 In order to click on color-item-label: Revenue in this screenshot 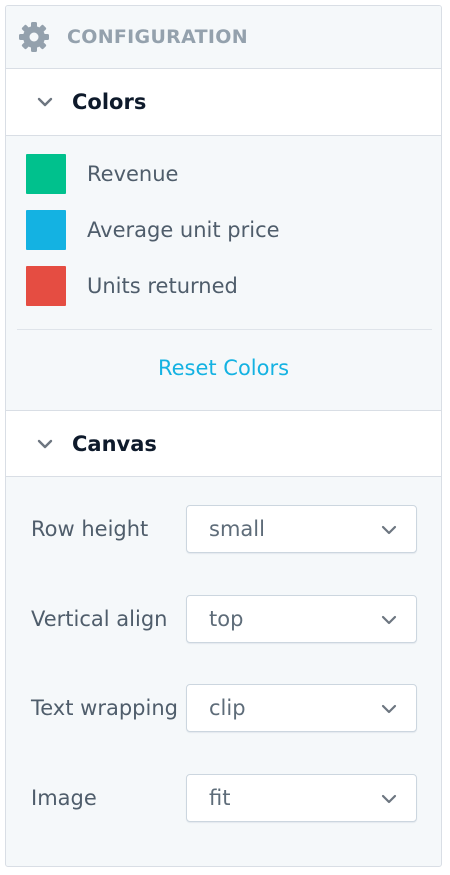, I will do `click(133, 174)`.